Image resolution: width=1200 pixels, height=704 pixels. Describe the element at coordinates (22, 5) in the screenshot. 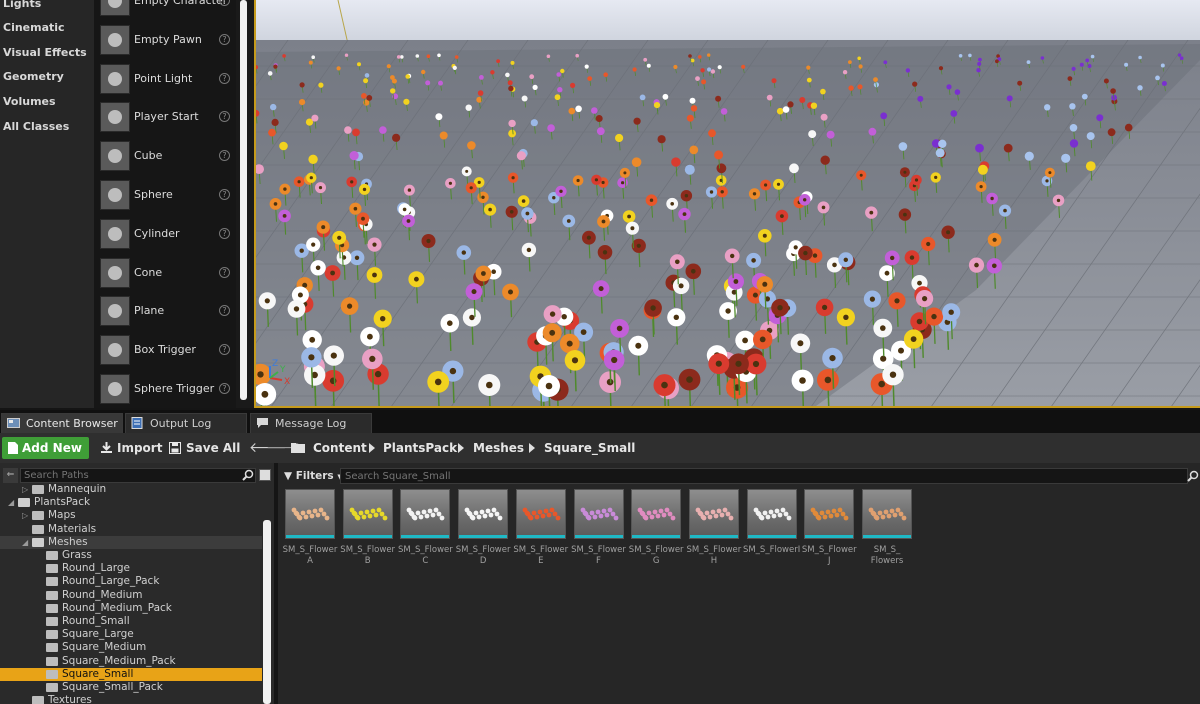

I see `category-lights: Lights` at that location.